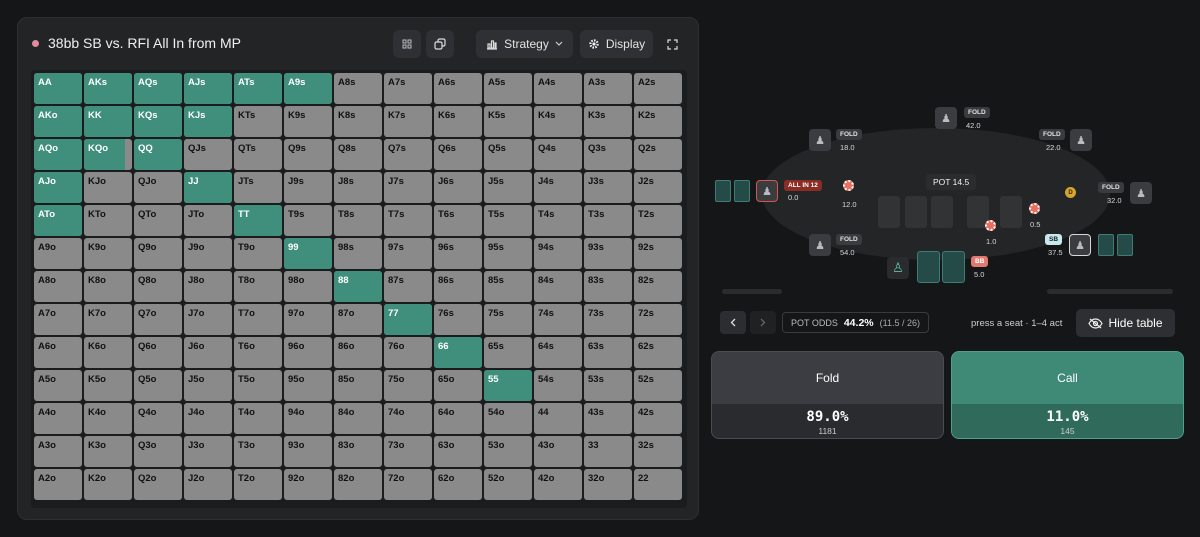  Describe the element at coordinates (1080, 245) in the screenshot. I see `seat-sb-avatar: ♟` at that location.